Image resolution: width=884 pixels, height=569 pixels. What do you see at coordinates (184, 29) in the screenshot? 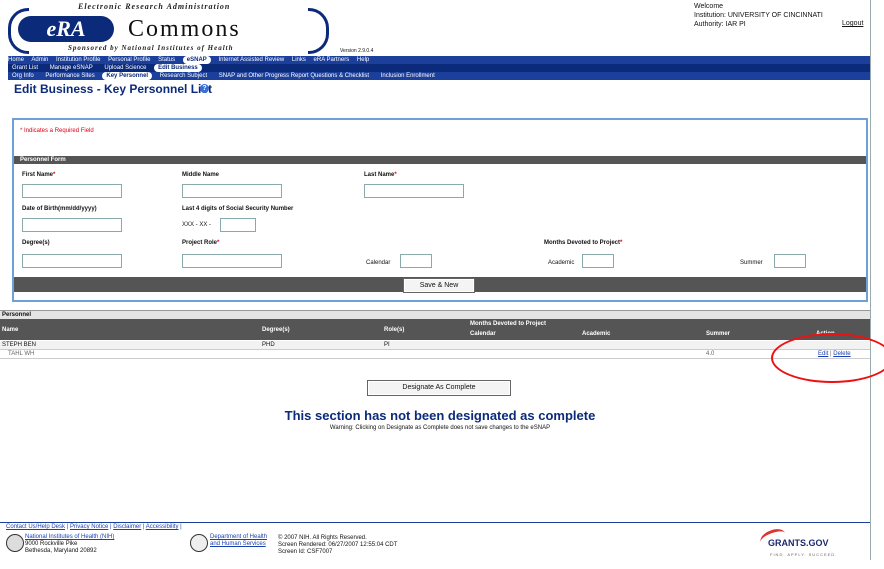
I see `logo-commons: Commons` at bounding box center [184, 29].